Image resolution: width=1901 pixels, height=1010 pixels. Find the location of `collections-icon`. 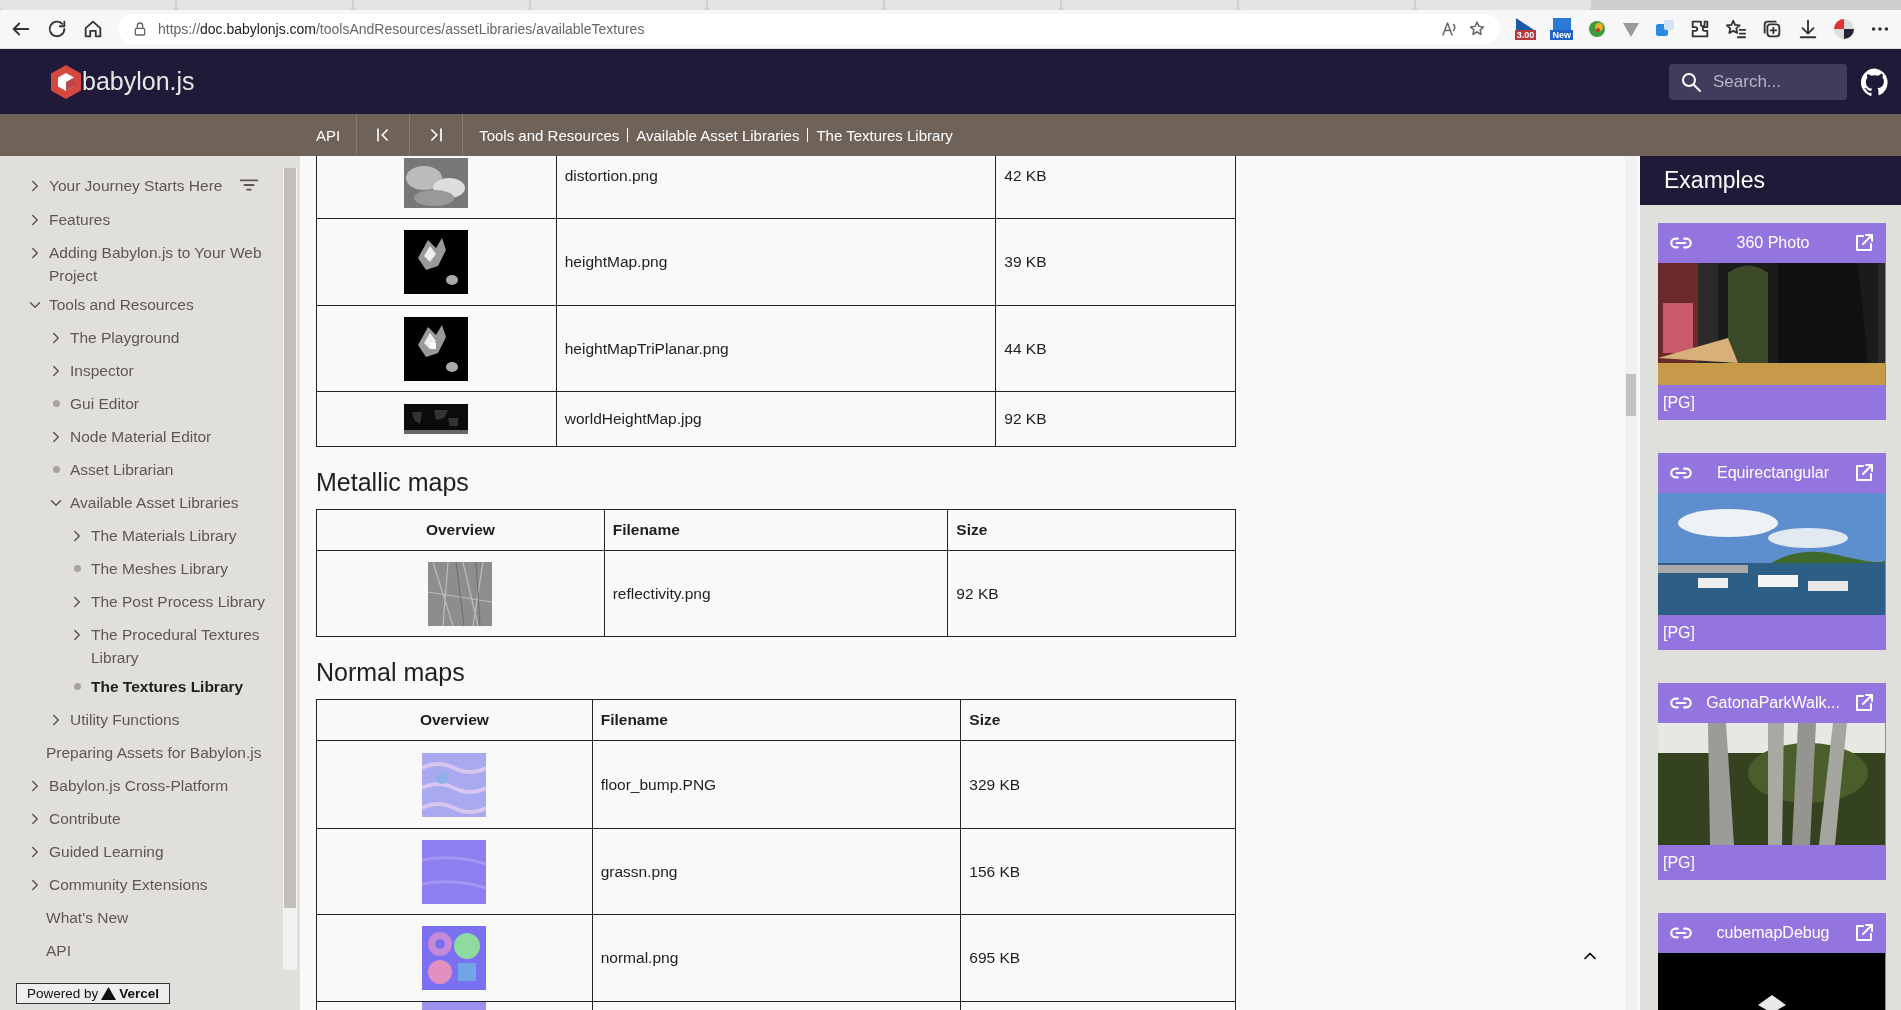

collections-icon is located at coordinates (1772, 29).